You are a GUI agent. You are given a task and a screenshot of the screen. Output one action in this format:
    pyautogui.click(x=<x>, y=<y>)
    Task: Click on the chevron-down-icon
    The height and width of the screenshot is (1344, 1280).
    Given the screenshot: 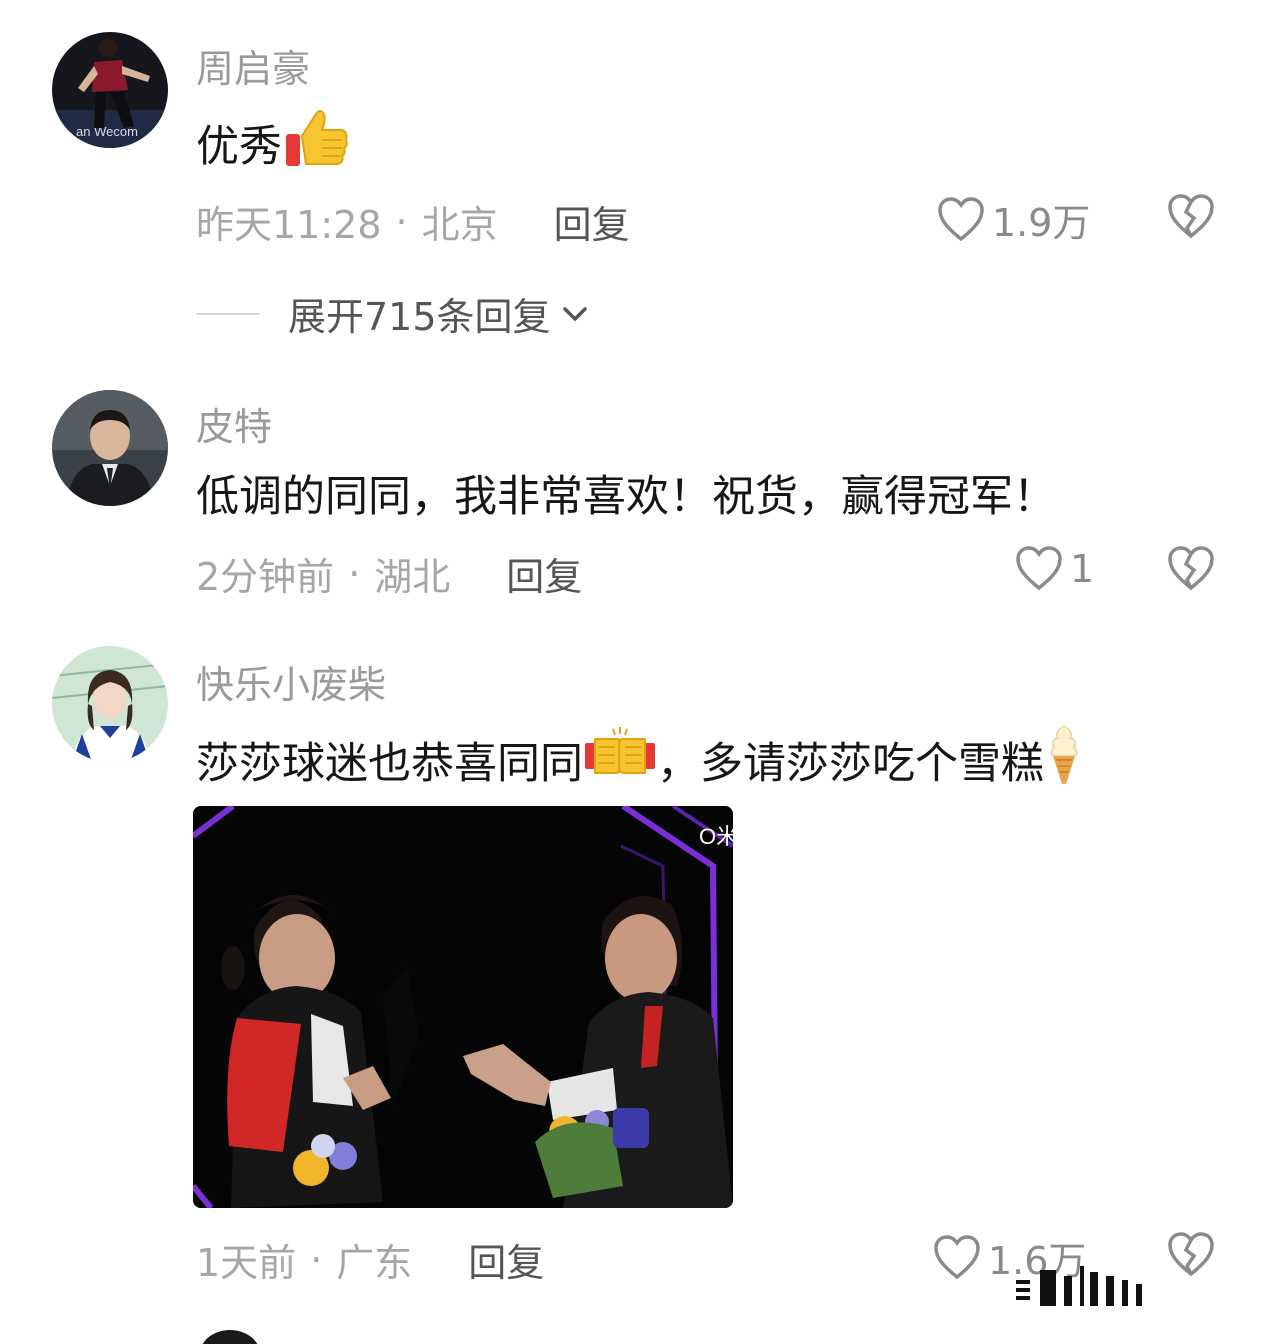 What is the action you would take?
    pyautogui.click(x=574, y=313)
    